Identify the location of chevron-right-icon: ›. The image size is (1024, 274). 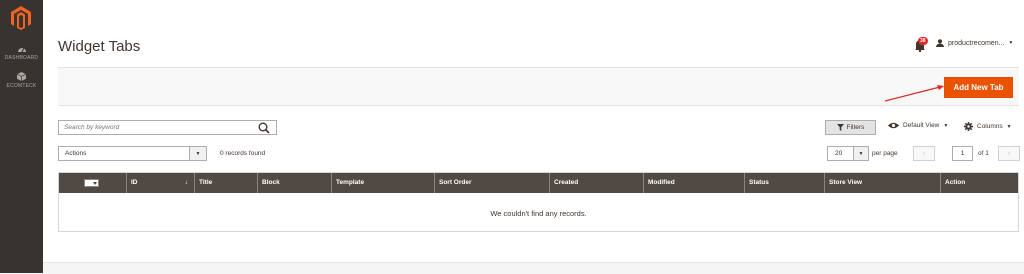
(1009, 153).